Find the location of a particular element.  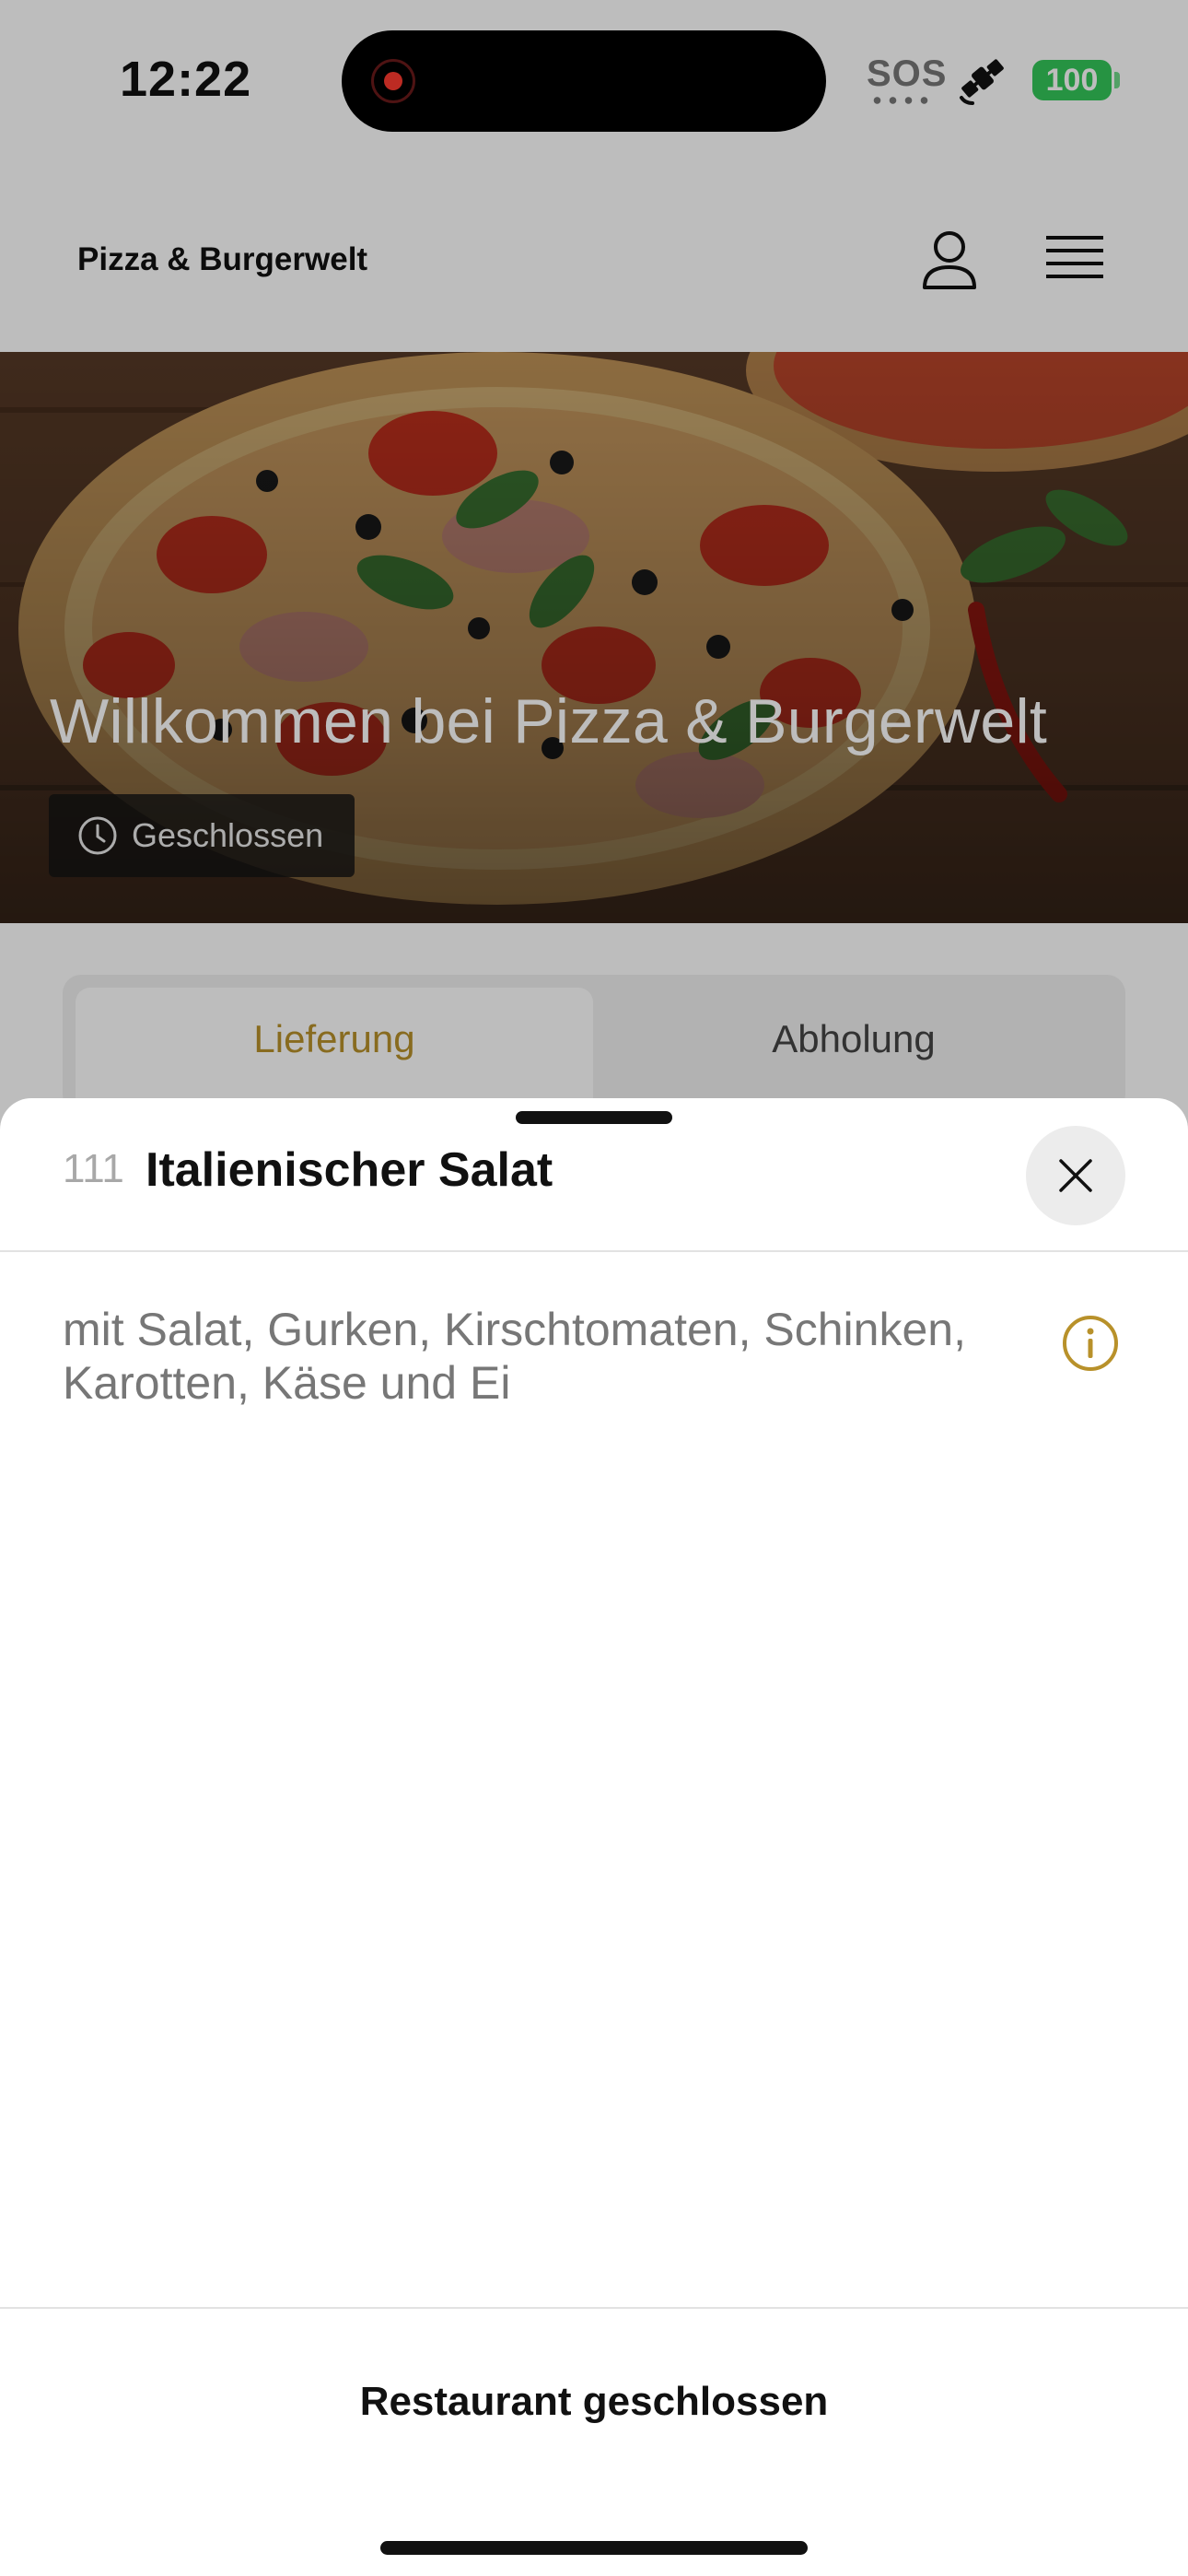

info-icon is located at coordinates (1091, 1343).